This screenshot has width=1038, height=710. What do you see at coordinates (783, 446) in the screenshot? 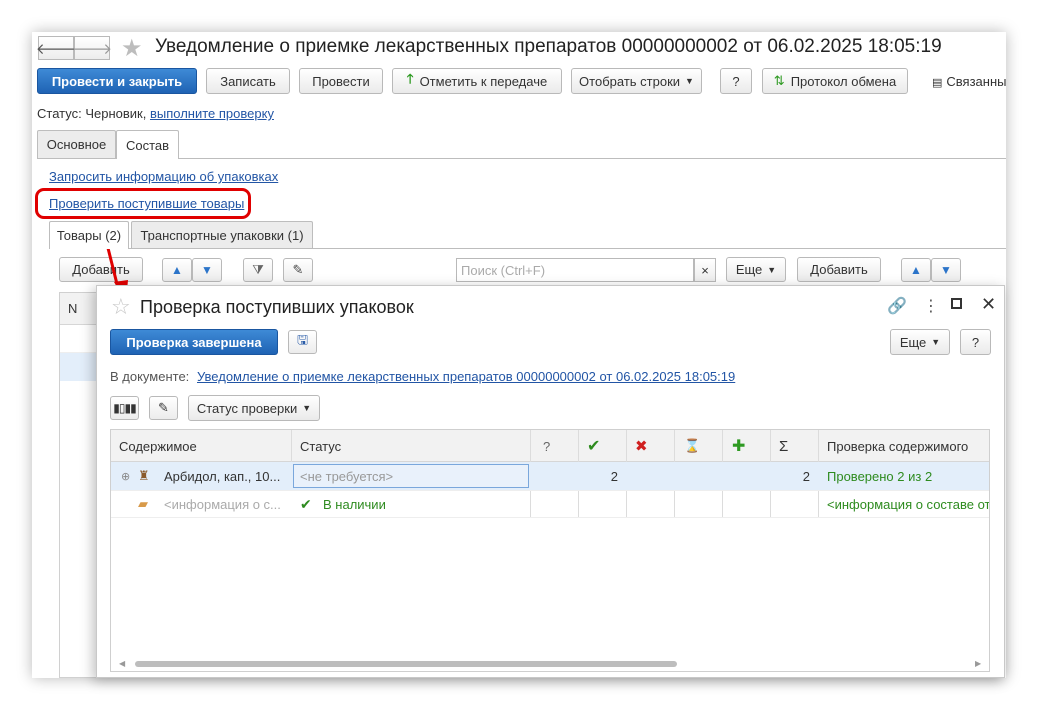
I see `sum-icon: Σ` at bounding box center [783, 446].